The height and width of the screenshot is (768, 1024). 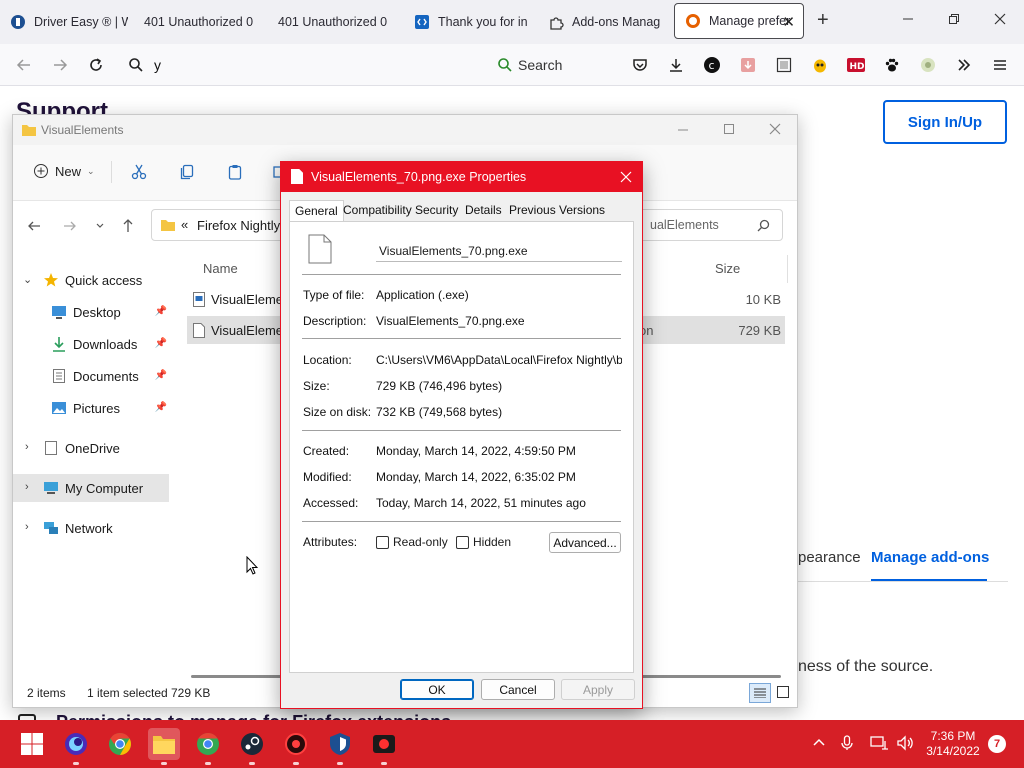 What do you see at coordinates (120, 744) in the screenshot?
I see `taskbar-chrome` at bounding box center [120, 744].